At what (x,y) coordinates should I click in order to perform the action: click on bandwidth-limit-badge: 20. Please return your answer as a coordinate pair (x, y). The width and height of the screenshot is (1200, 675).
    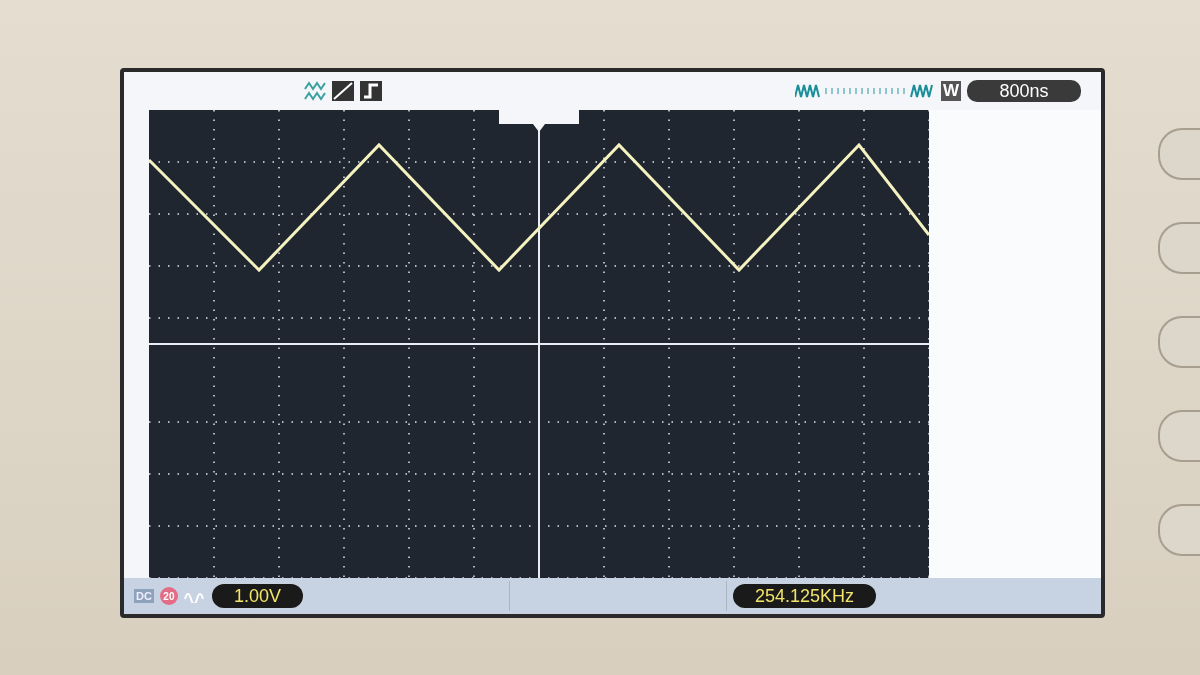
    Looking at the image, I should click on (168, 596).